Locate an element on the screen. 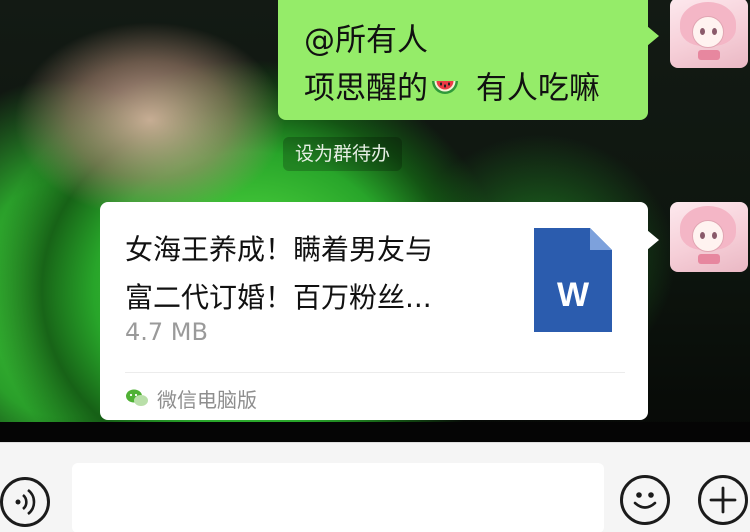 The width and height of the screenshot is (750, 532). message-text-end: 有人吃嘛 is located at coordinates (533, 88).